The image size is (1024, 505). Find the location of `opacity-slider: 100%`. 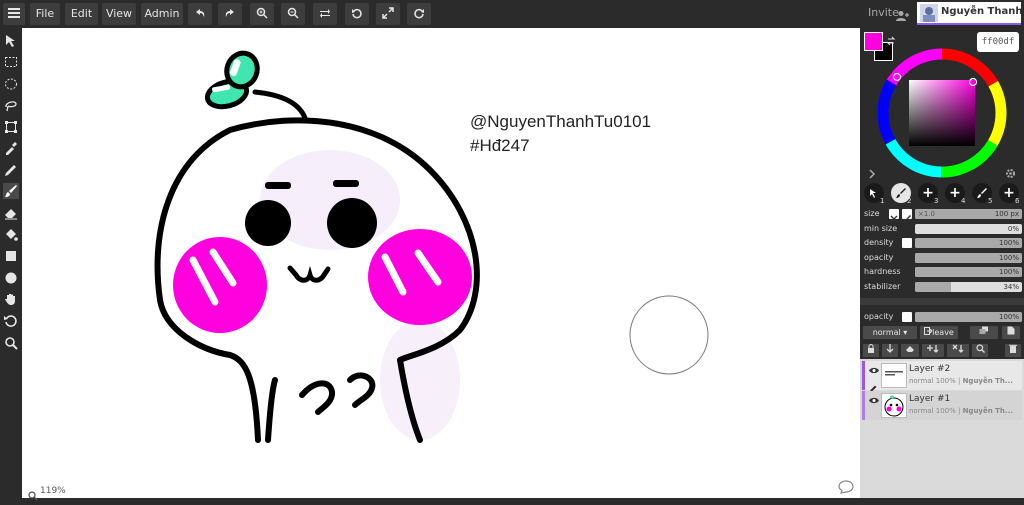

opacity-slider: 100% is located at coordinates (968, 258).